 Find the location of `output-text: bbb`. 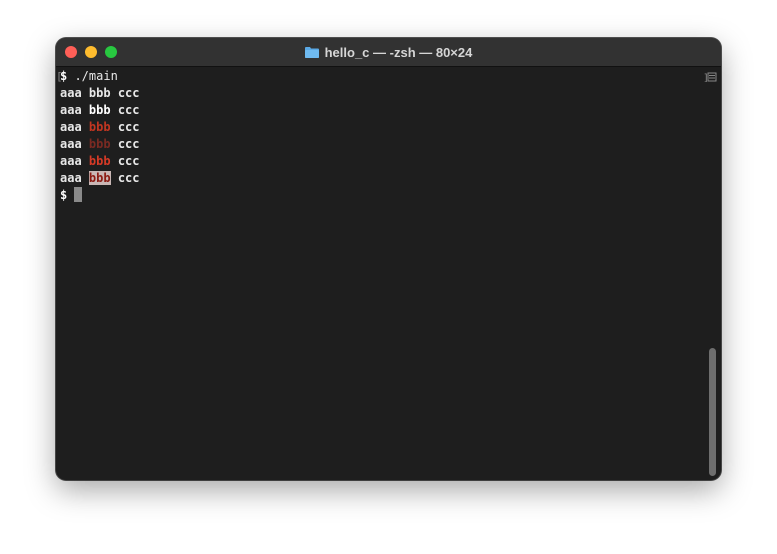

output-text: bbb is located at coordinates (99, 93).